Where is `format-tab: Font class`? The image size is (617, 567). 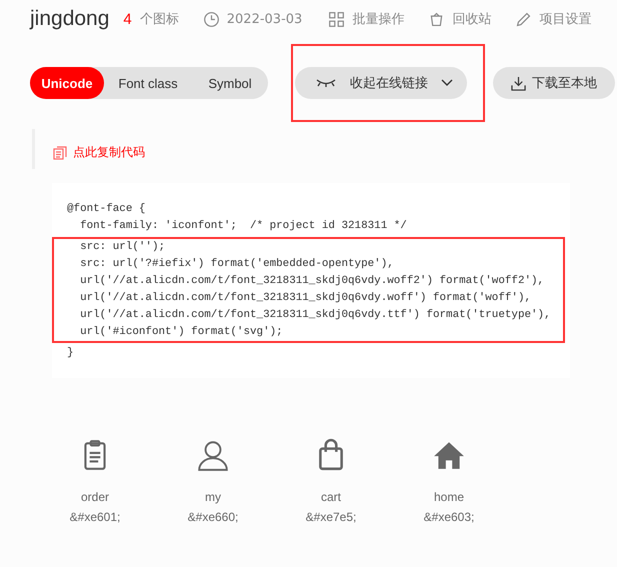 format-tab: Font class is located at coordinates (148, 83).